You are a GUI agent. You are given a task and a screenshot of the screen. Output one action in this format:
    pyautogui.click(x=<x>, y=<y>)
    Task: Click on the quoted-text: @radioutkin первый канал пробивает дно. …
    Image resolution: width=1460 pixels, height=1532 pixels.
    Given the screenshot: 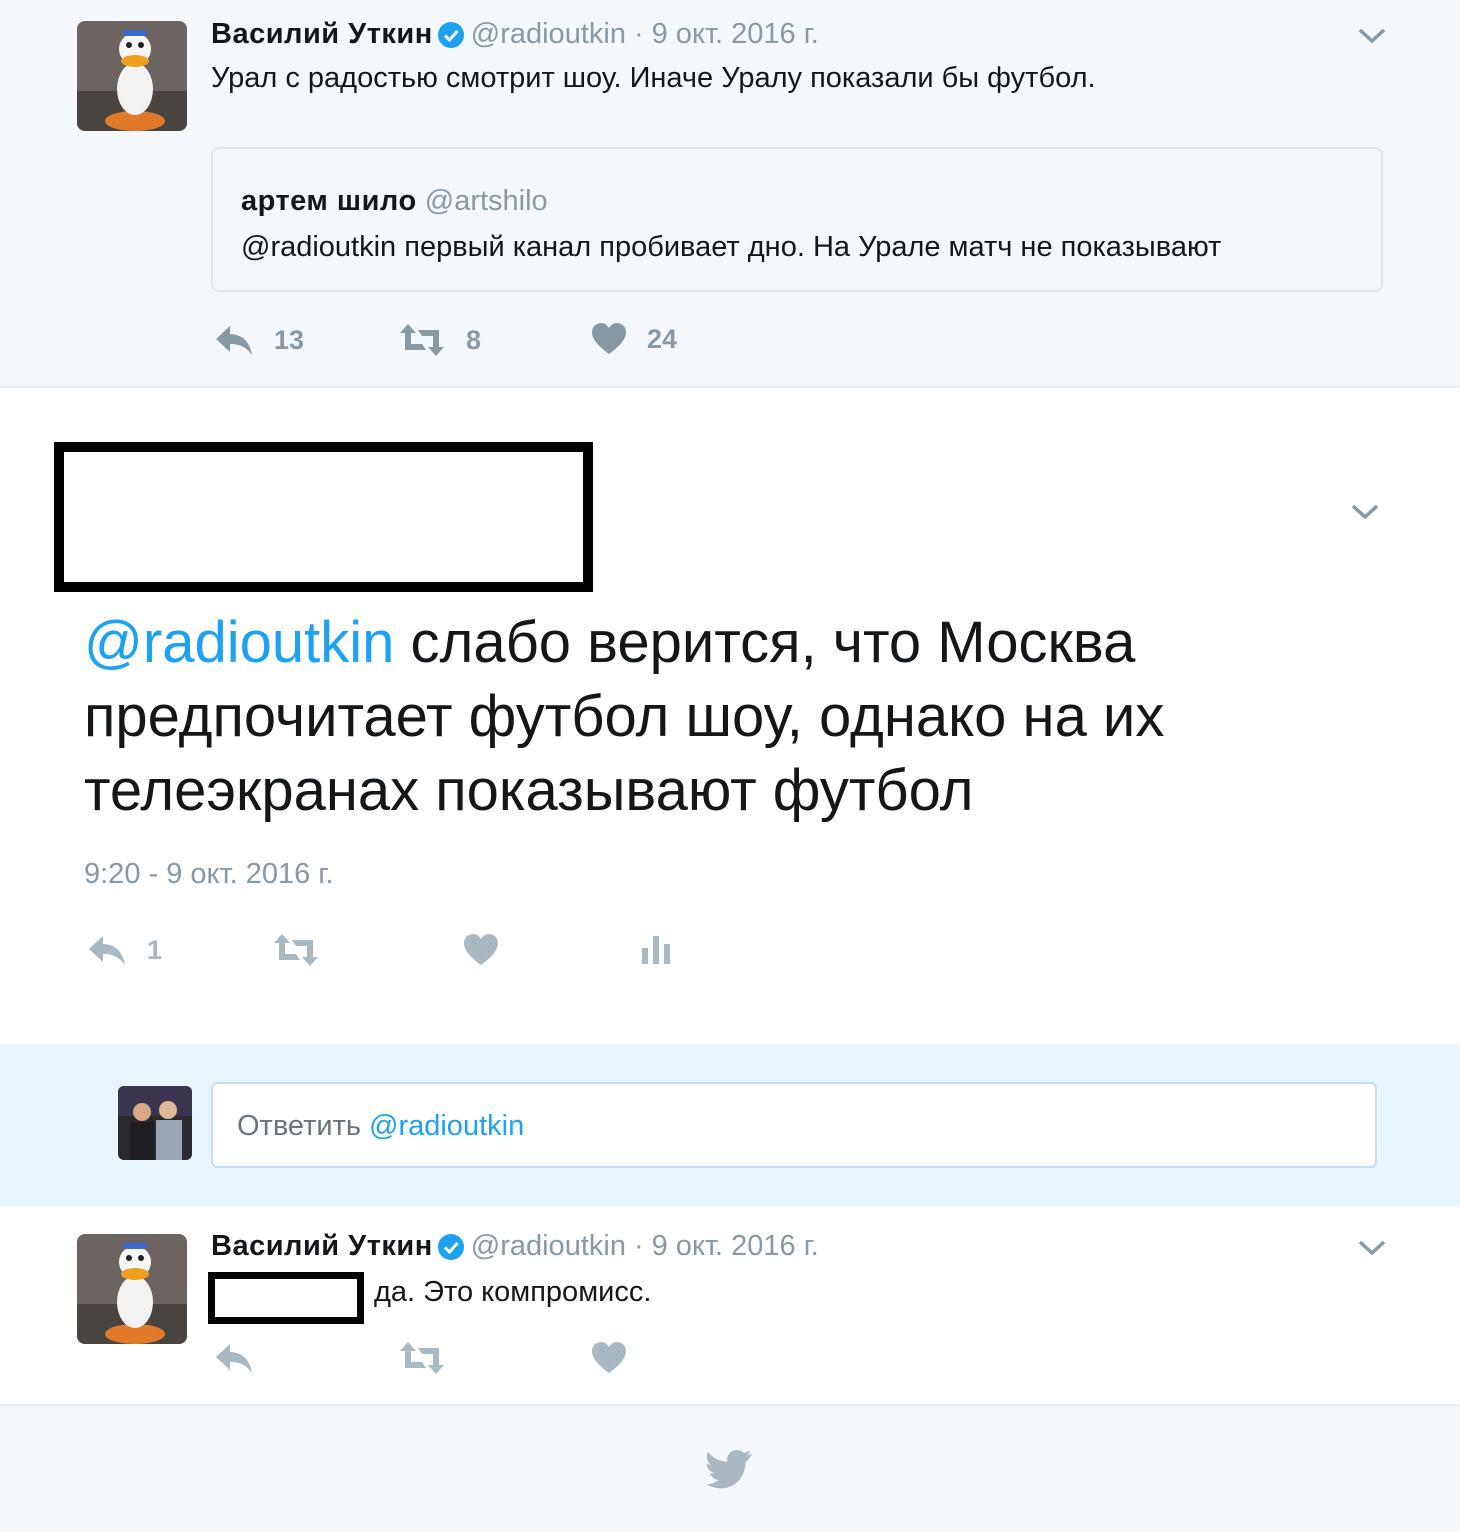 What is the action you would take?
    pyautogui.click(x=731, y=247)
    